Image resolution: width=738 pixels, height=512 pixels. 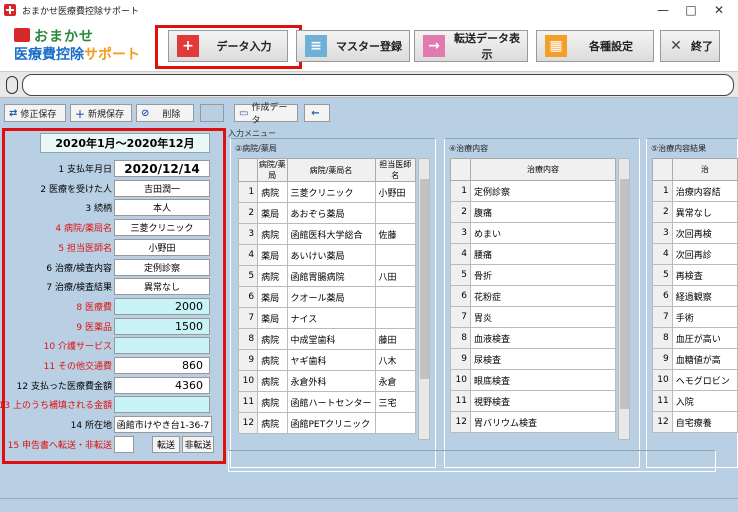 I want to click on table-row: 5 骨折, so click(x=533, y=275).